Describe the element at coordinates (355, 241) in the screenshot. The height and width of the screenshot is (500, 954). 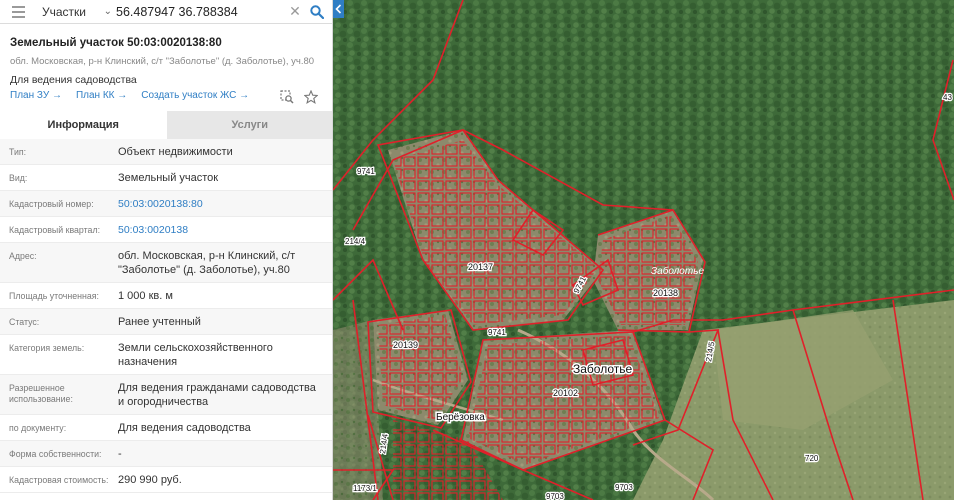
I see `label-2144-a: 214/4` at that location.